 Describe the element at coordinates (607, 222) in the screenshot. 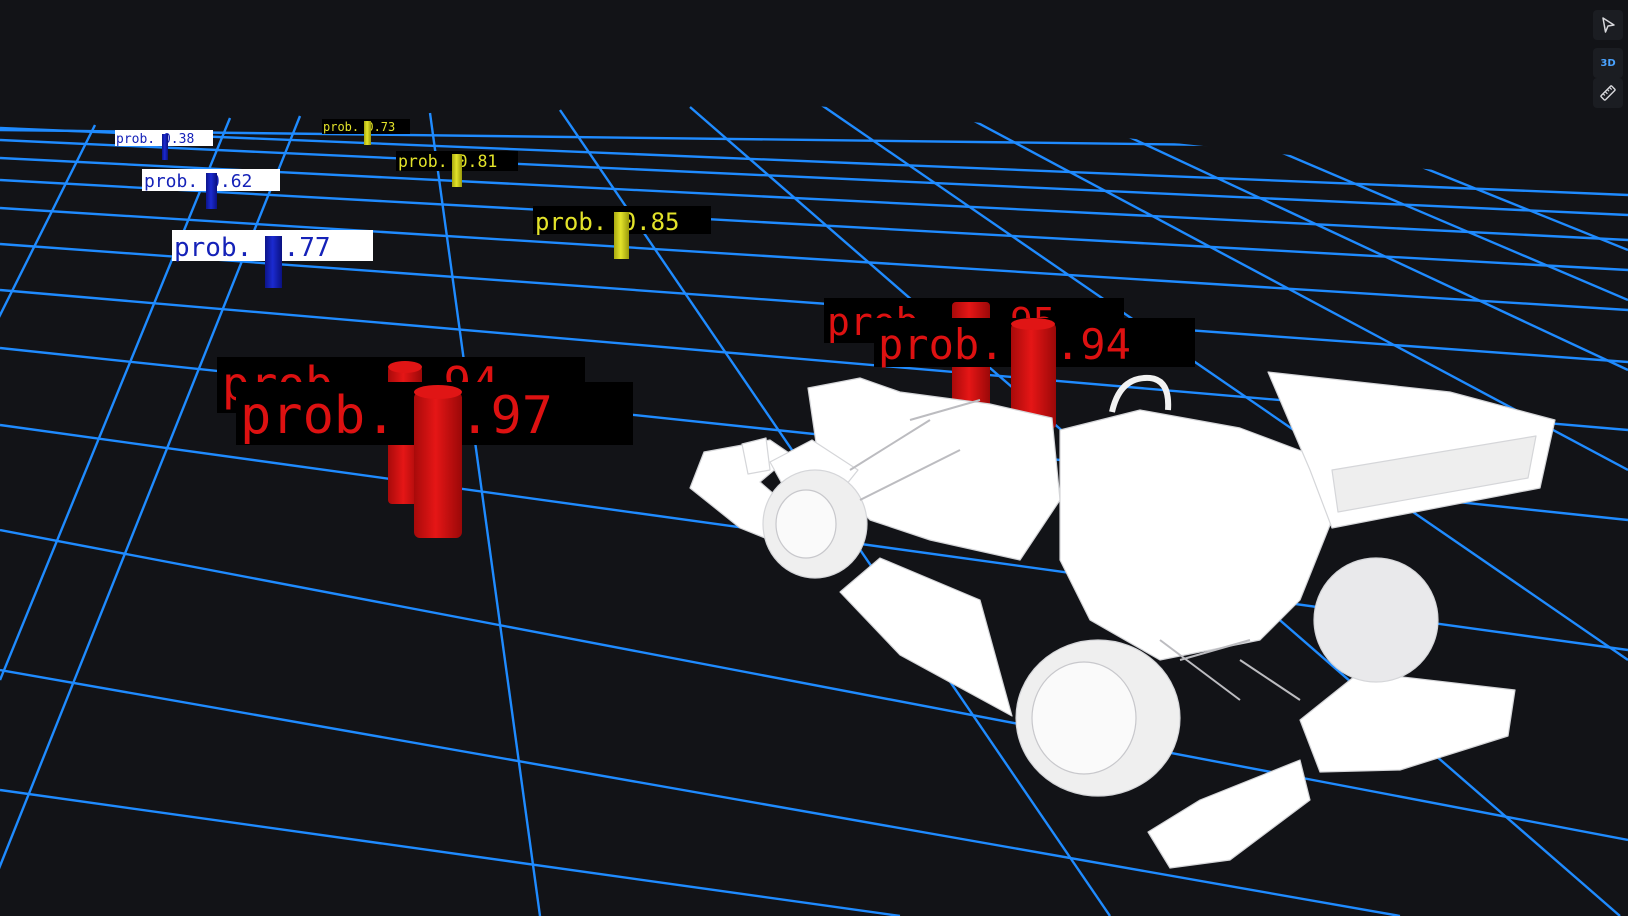

I see `detection-label: prob. 0.85` at that location.